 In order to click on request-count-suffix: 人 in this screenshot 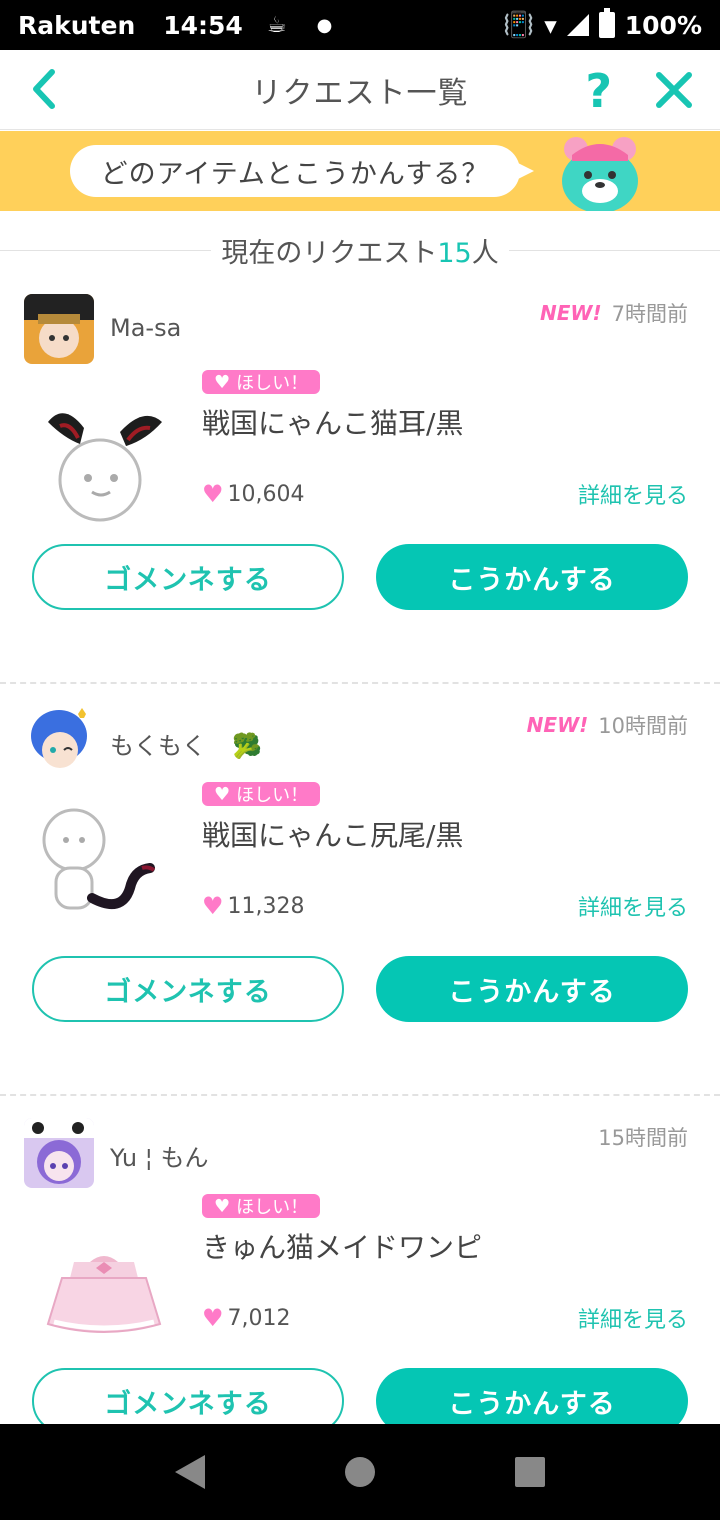, I will do `click(485, 253)`.